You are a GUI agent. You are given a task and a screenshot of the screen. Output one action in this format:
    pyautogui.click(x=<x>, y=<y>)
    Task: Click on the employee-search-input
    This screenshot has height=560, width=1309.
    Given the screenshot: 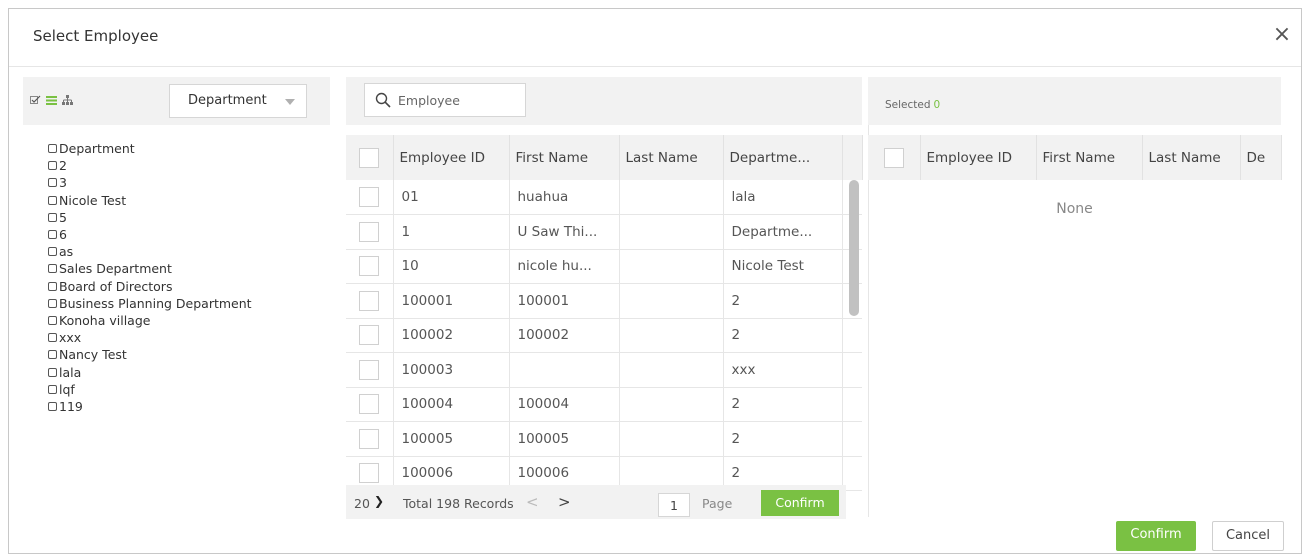 What is the action you would take?
    pyautogui.click(x=458, y=100)
    